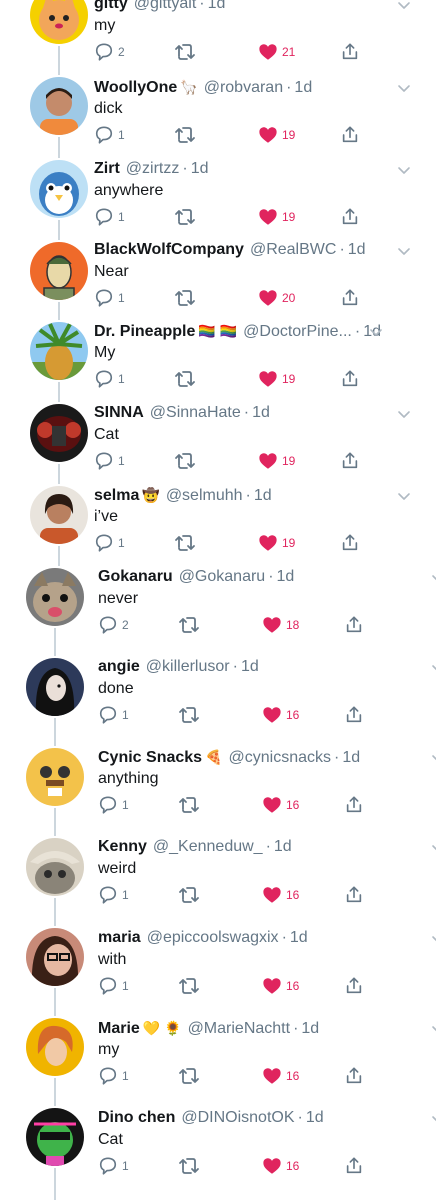  I want to click on display-name: Dino chen, so click(136, 1117).